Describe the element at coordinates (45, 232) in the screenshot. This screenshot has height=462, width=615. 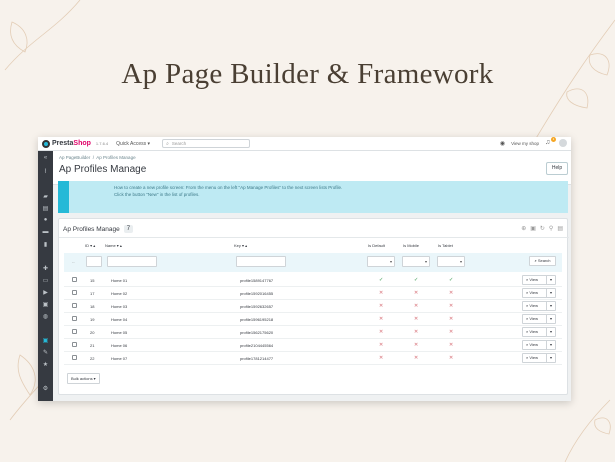
I see `messages-icon: ▬` at that location.